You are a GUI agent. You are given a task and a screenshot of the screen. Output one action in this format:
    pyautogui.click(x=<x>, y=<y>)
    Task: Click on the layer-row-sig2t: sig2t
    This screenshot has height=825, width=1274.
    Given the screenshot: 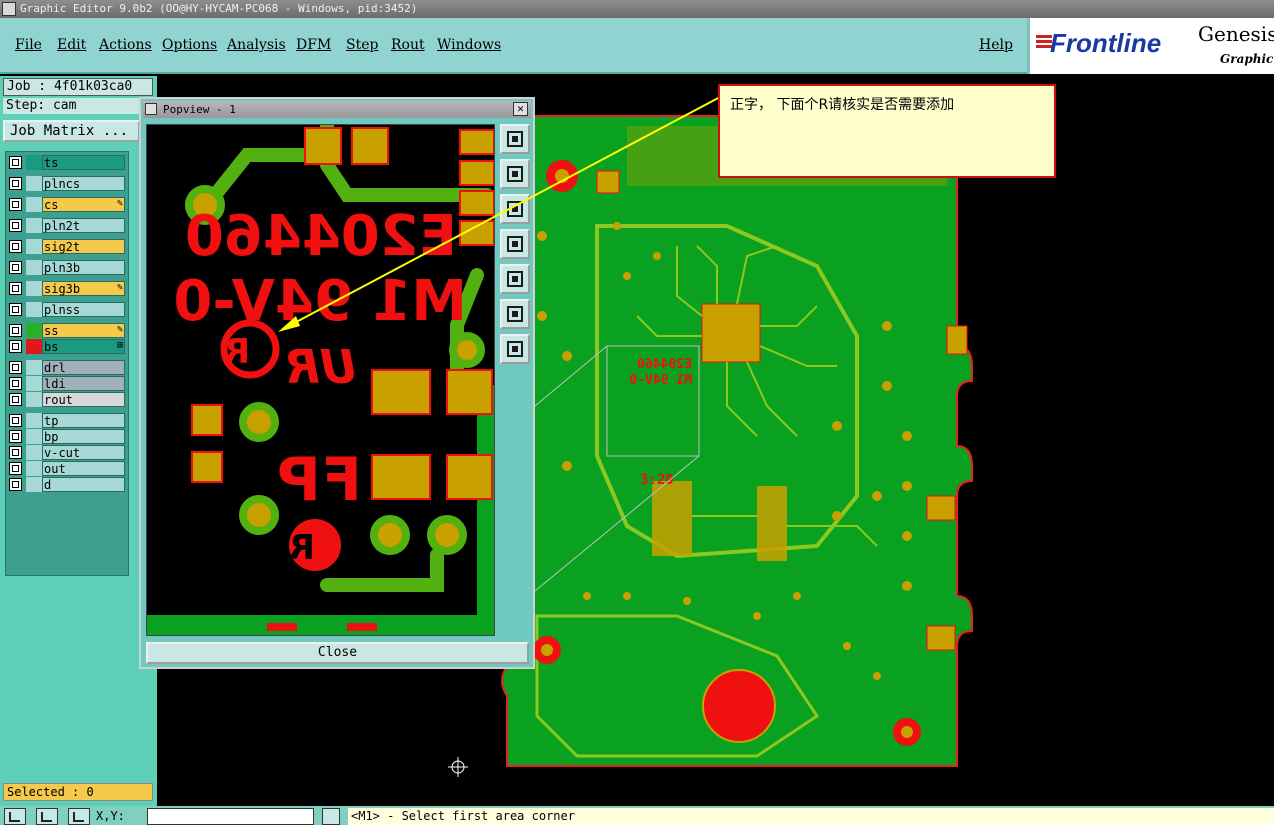 What is the action you would take?
    pyautogui.click(x=68, y=246)
    